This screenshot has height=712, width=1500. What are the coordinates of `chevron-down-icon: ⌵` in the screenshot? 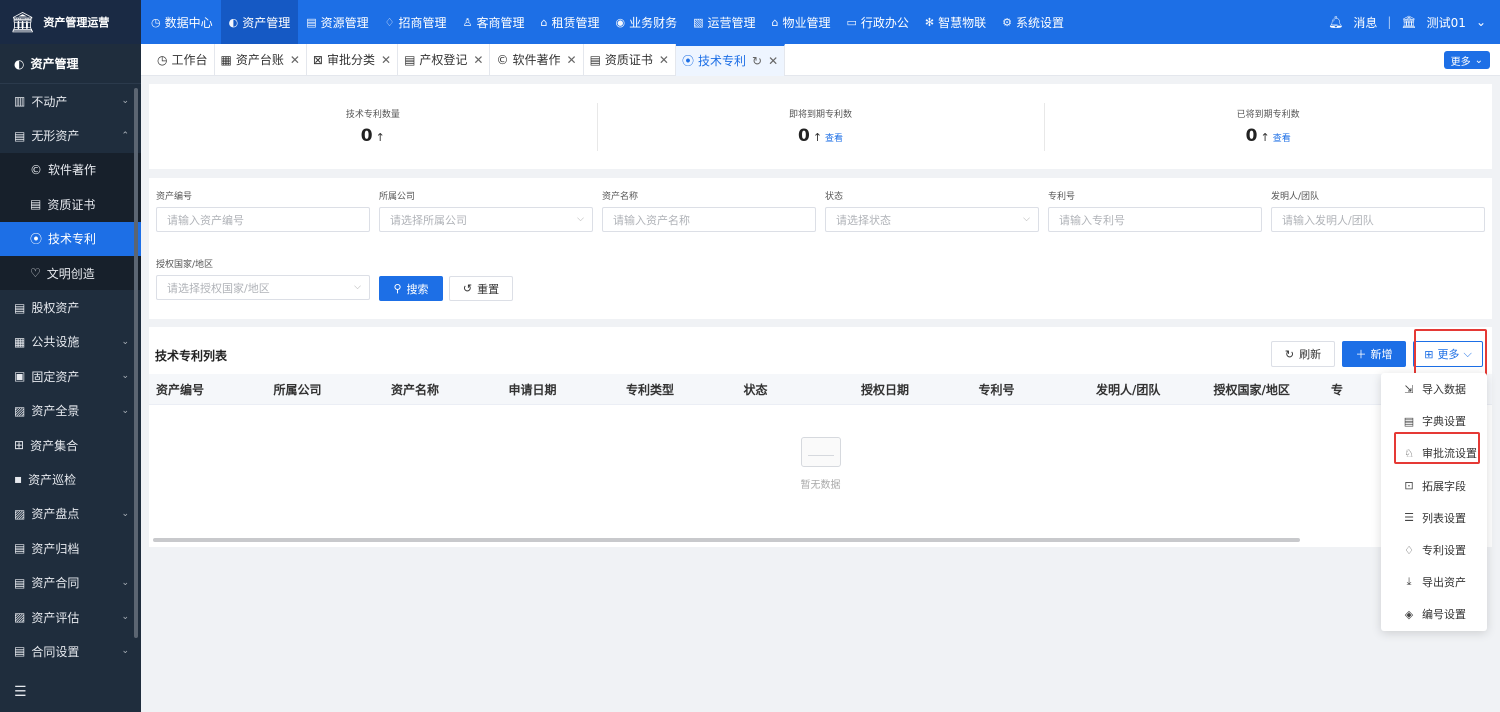 It's located at (1026, 219).